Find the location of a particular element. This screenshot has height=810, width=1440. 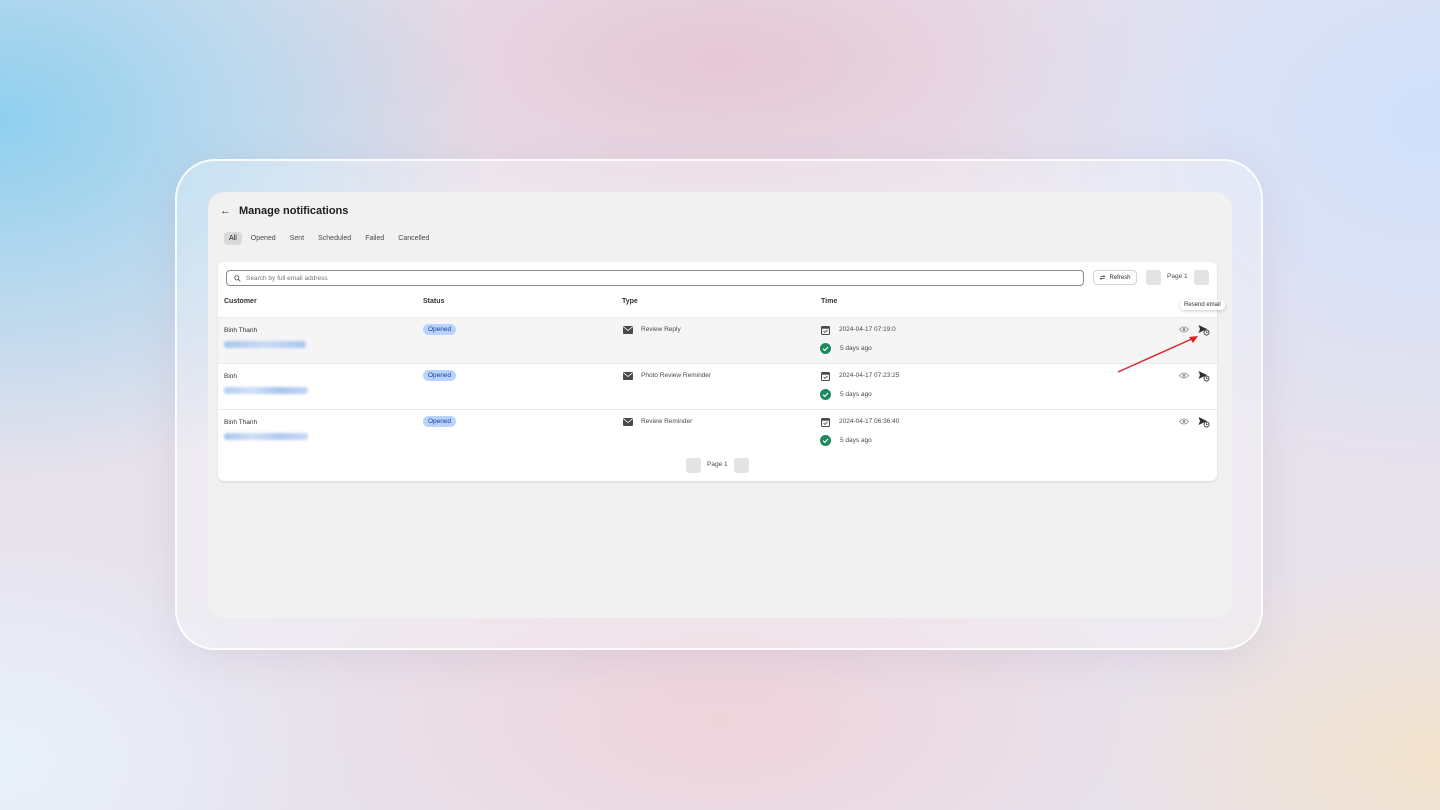

resend-email-icon is located at coordinates (1204, 422).